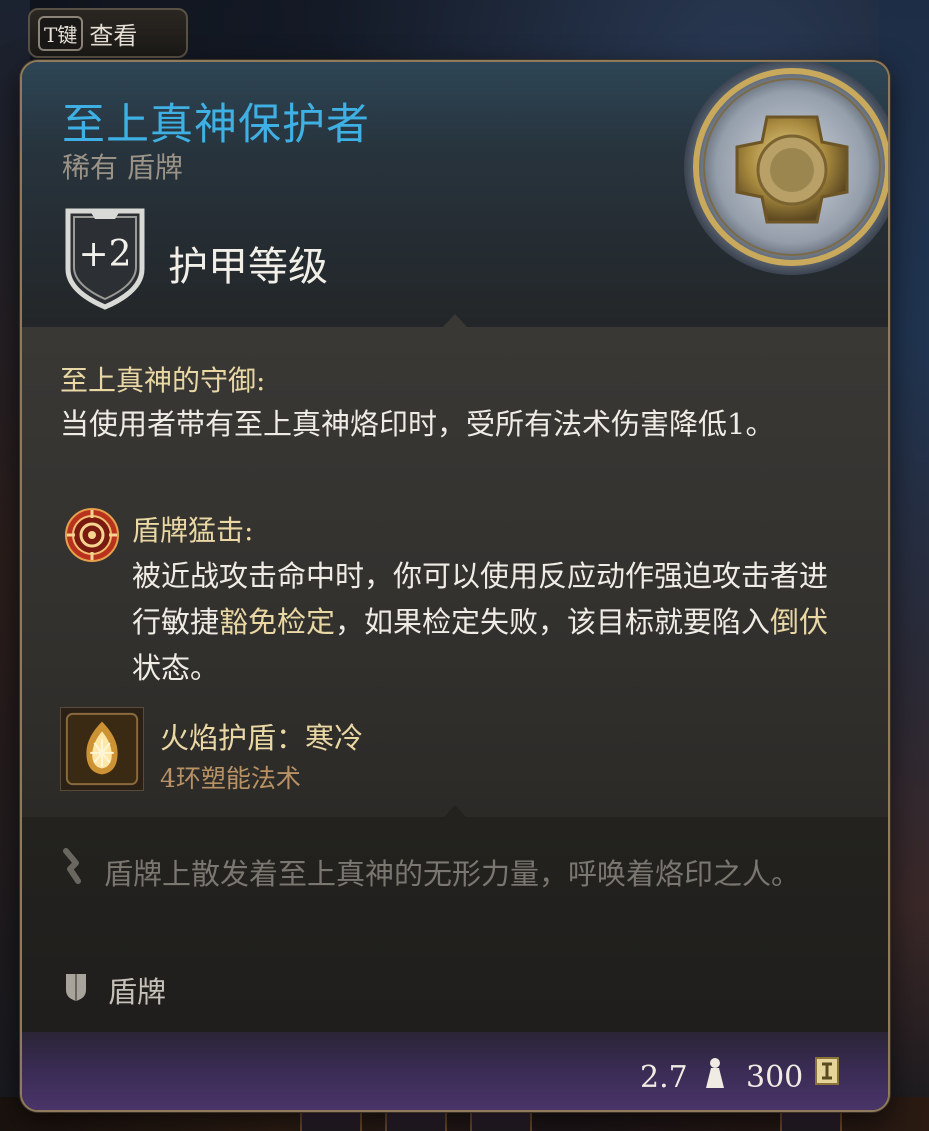 The width and height of the screenshot is (929, 1131). I want to click on view-hint: T键 查看, so click(108, 33).